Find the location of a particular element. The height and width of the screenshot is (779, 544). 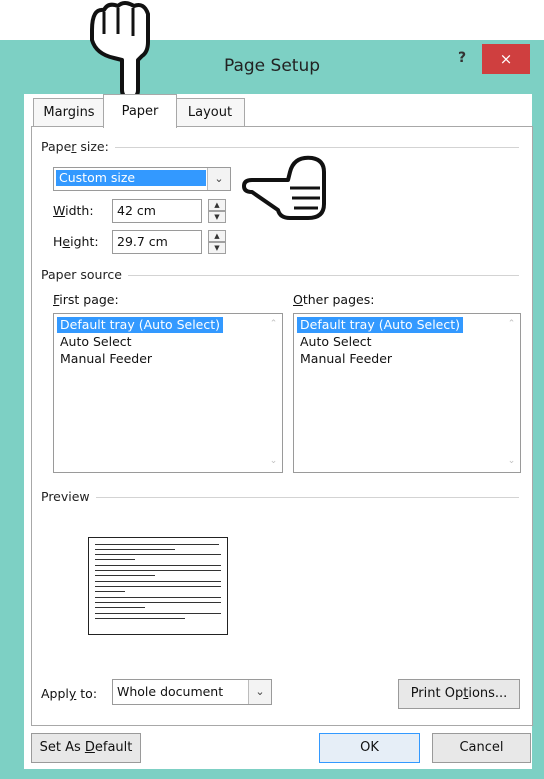

close-button: × is located at coordinates (506, 59).